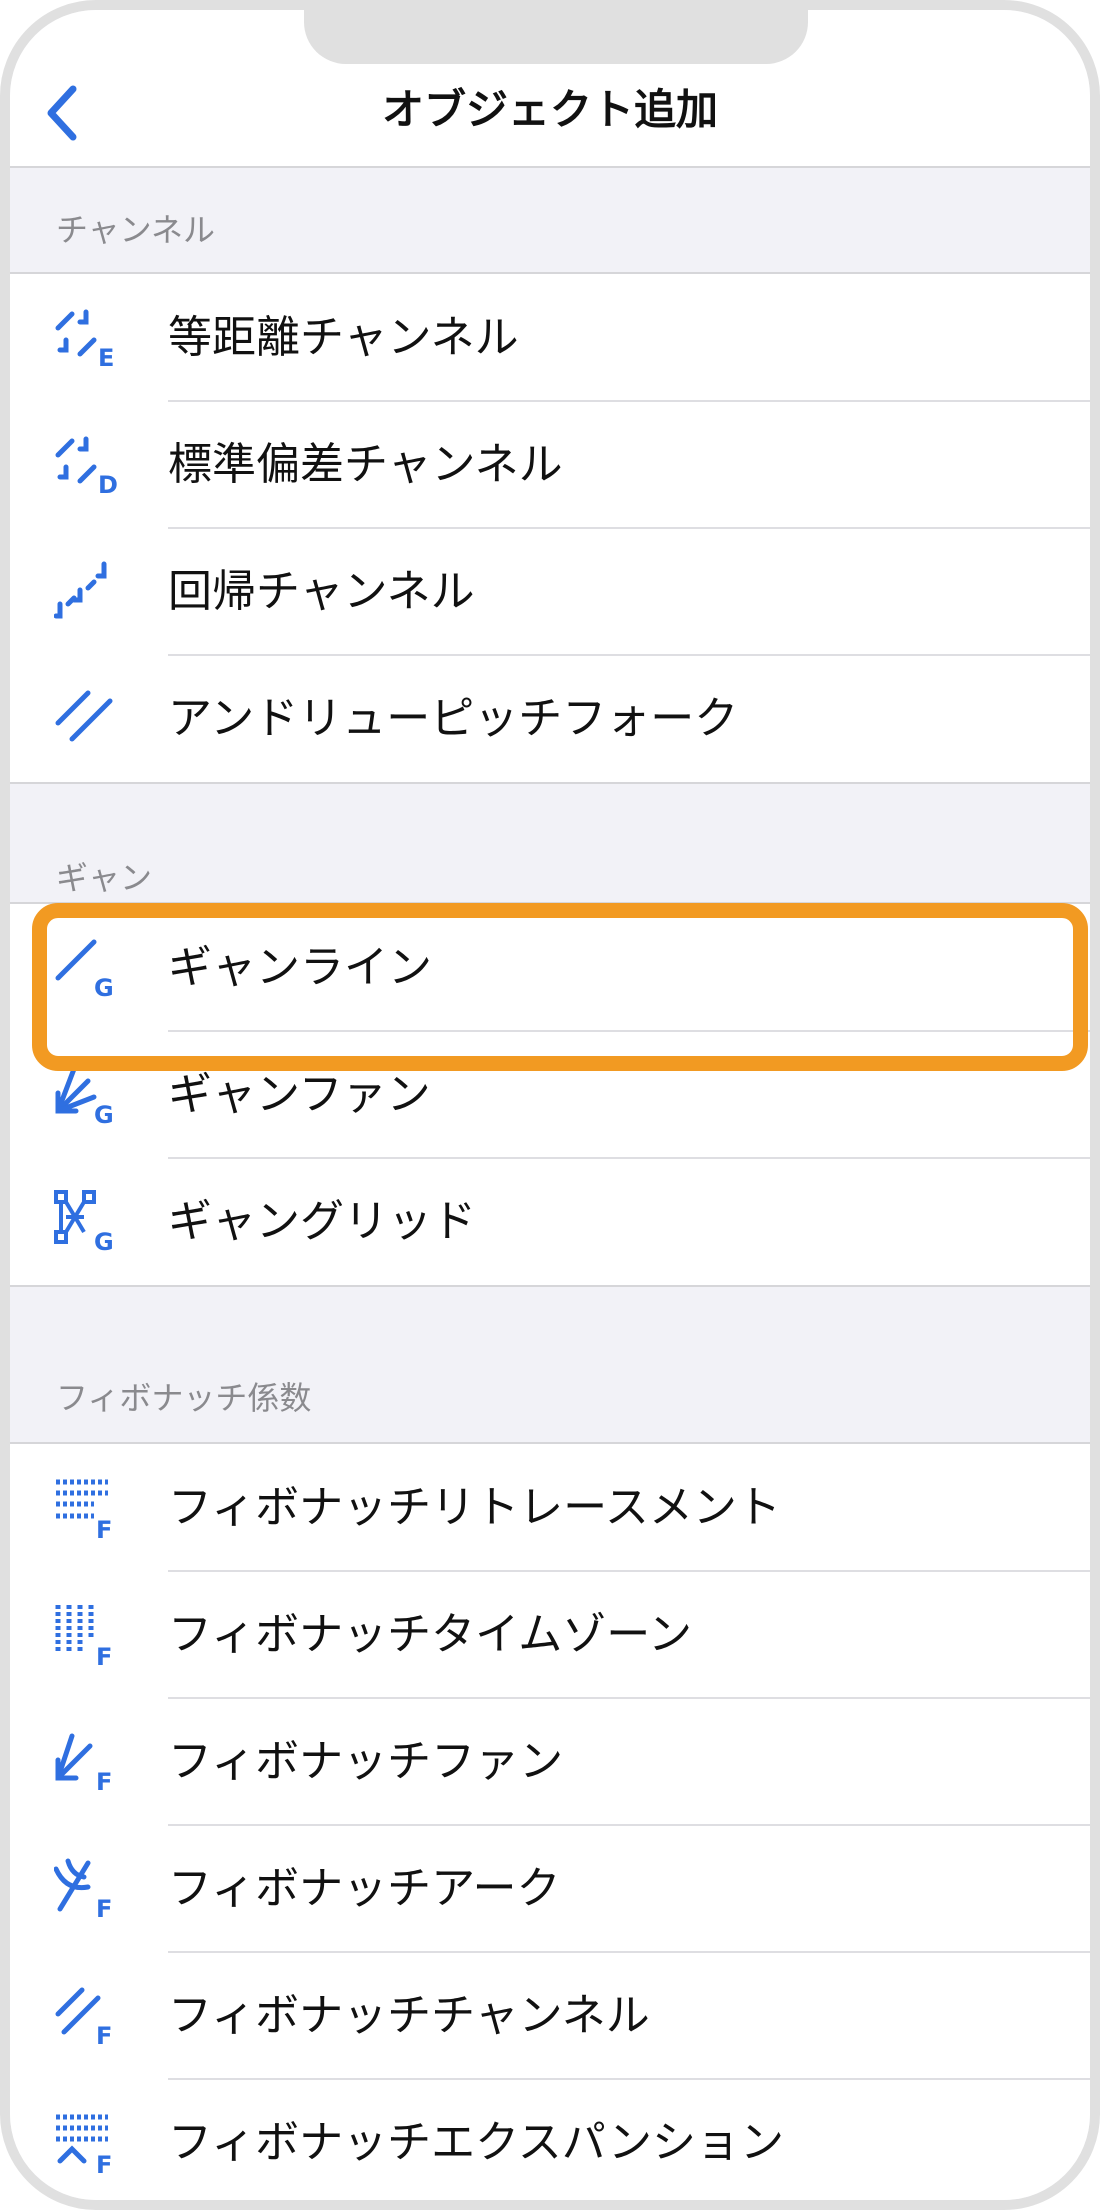  I want to click on list-item-fibo-arc: F フィボナッチアーク, so click(550, 1889).